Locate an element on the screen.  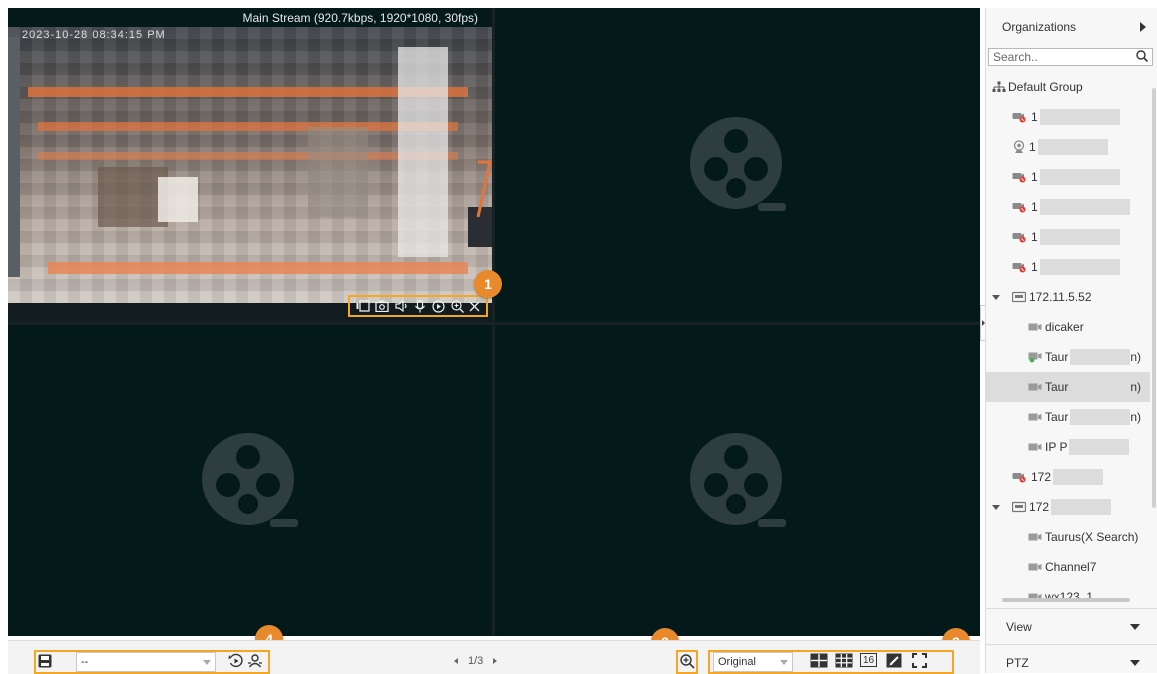
tree-node: Taurus(X Search) is located at coordinates (1068, 537).